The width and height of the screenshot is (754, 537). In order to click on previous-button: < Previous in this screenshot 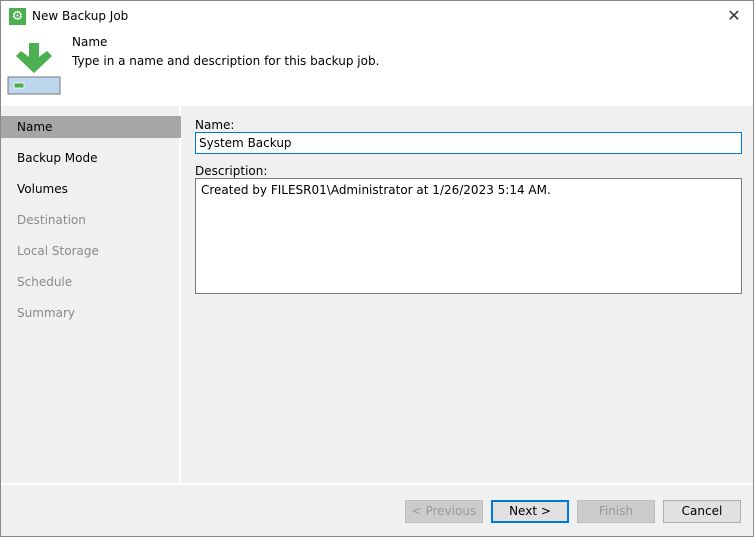, I will do `click(444, 511)`.